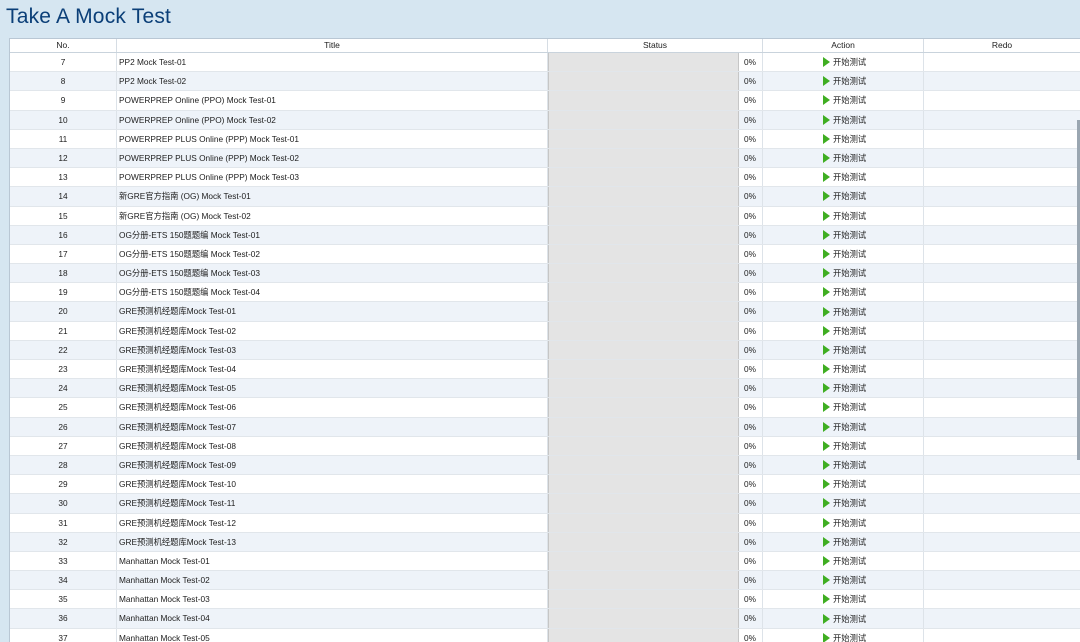 This screenshot has width=1080, height=642. What do you see at coordinates (332, 426) in the screenshot?
I see `row-title: GRE预测机经题库Mock Test-07` at bounding box center [332, 426].